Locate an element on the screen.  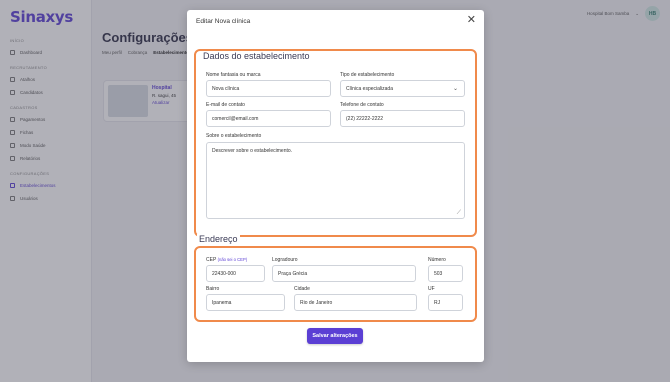
cep-field: 22430-000 is located at coordinates (235, 273).